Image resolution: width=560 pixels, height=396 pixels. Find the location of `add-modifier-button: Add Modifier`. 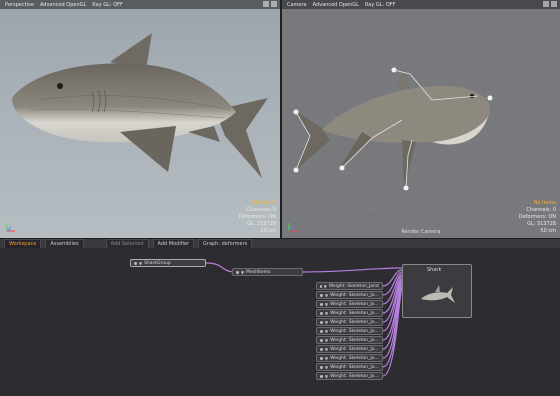

add-modifier-button: Add Modifier is located at coordinates (173, 243).